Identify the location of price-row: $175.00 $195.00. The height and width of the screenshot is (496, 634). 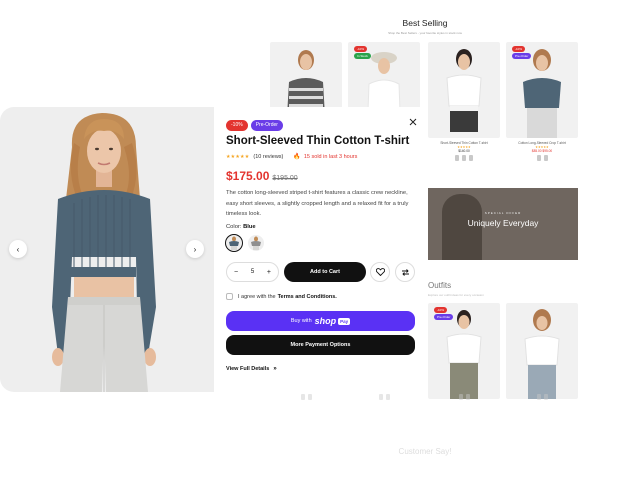
(262, 176).